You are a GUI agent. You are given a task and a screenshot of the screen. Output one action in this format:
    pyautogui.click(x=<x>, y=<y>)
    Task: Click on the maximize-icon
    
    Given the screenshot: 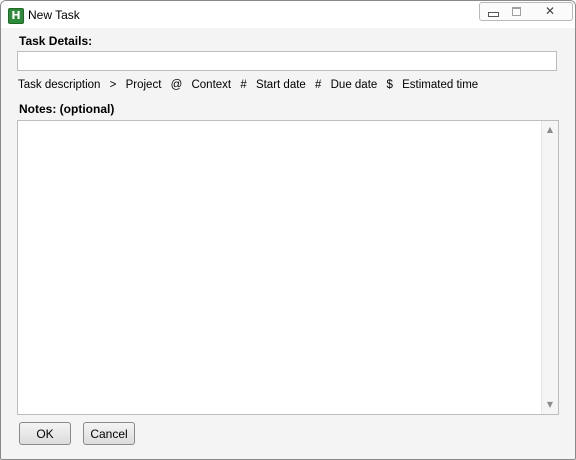 What is the action you would take?
    pyautogui.click(x=516, y=11)
    